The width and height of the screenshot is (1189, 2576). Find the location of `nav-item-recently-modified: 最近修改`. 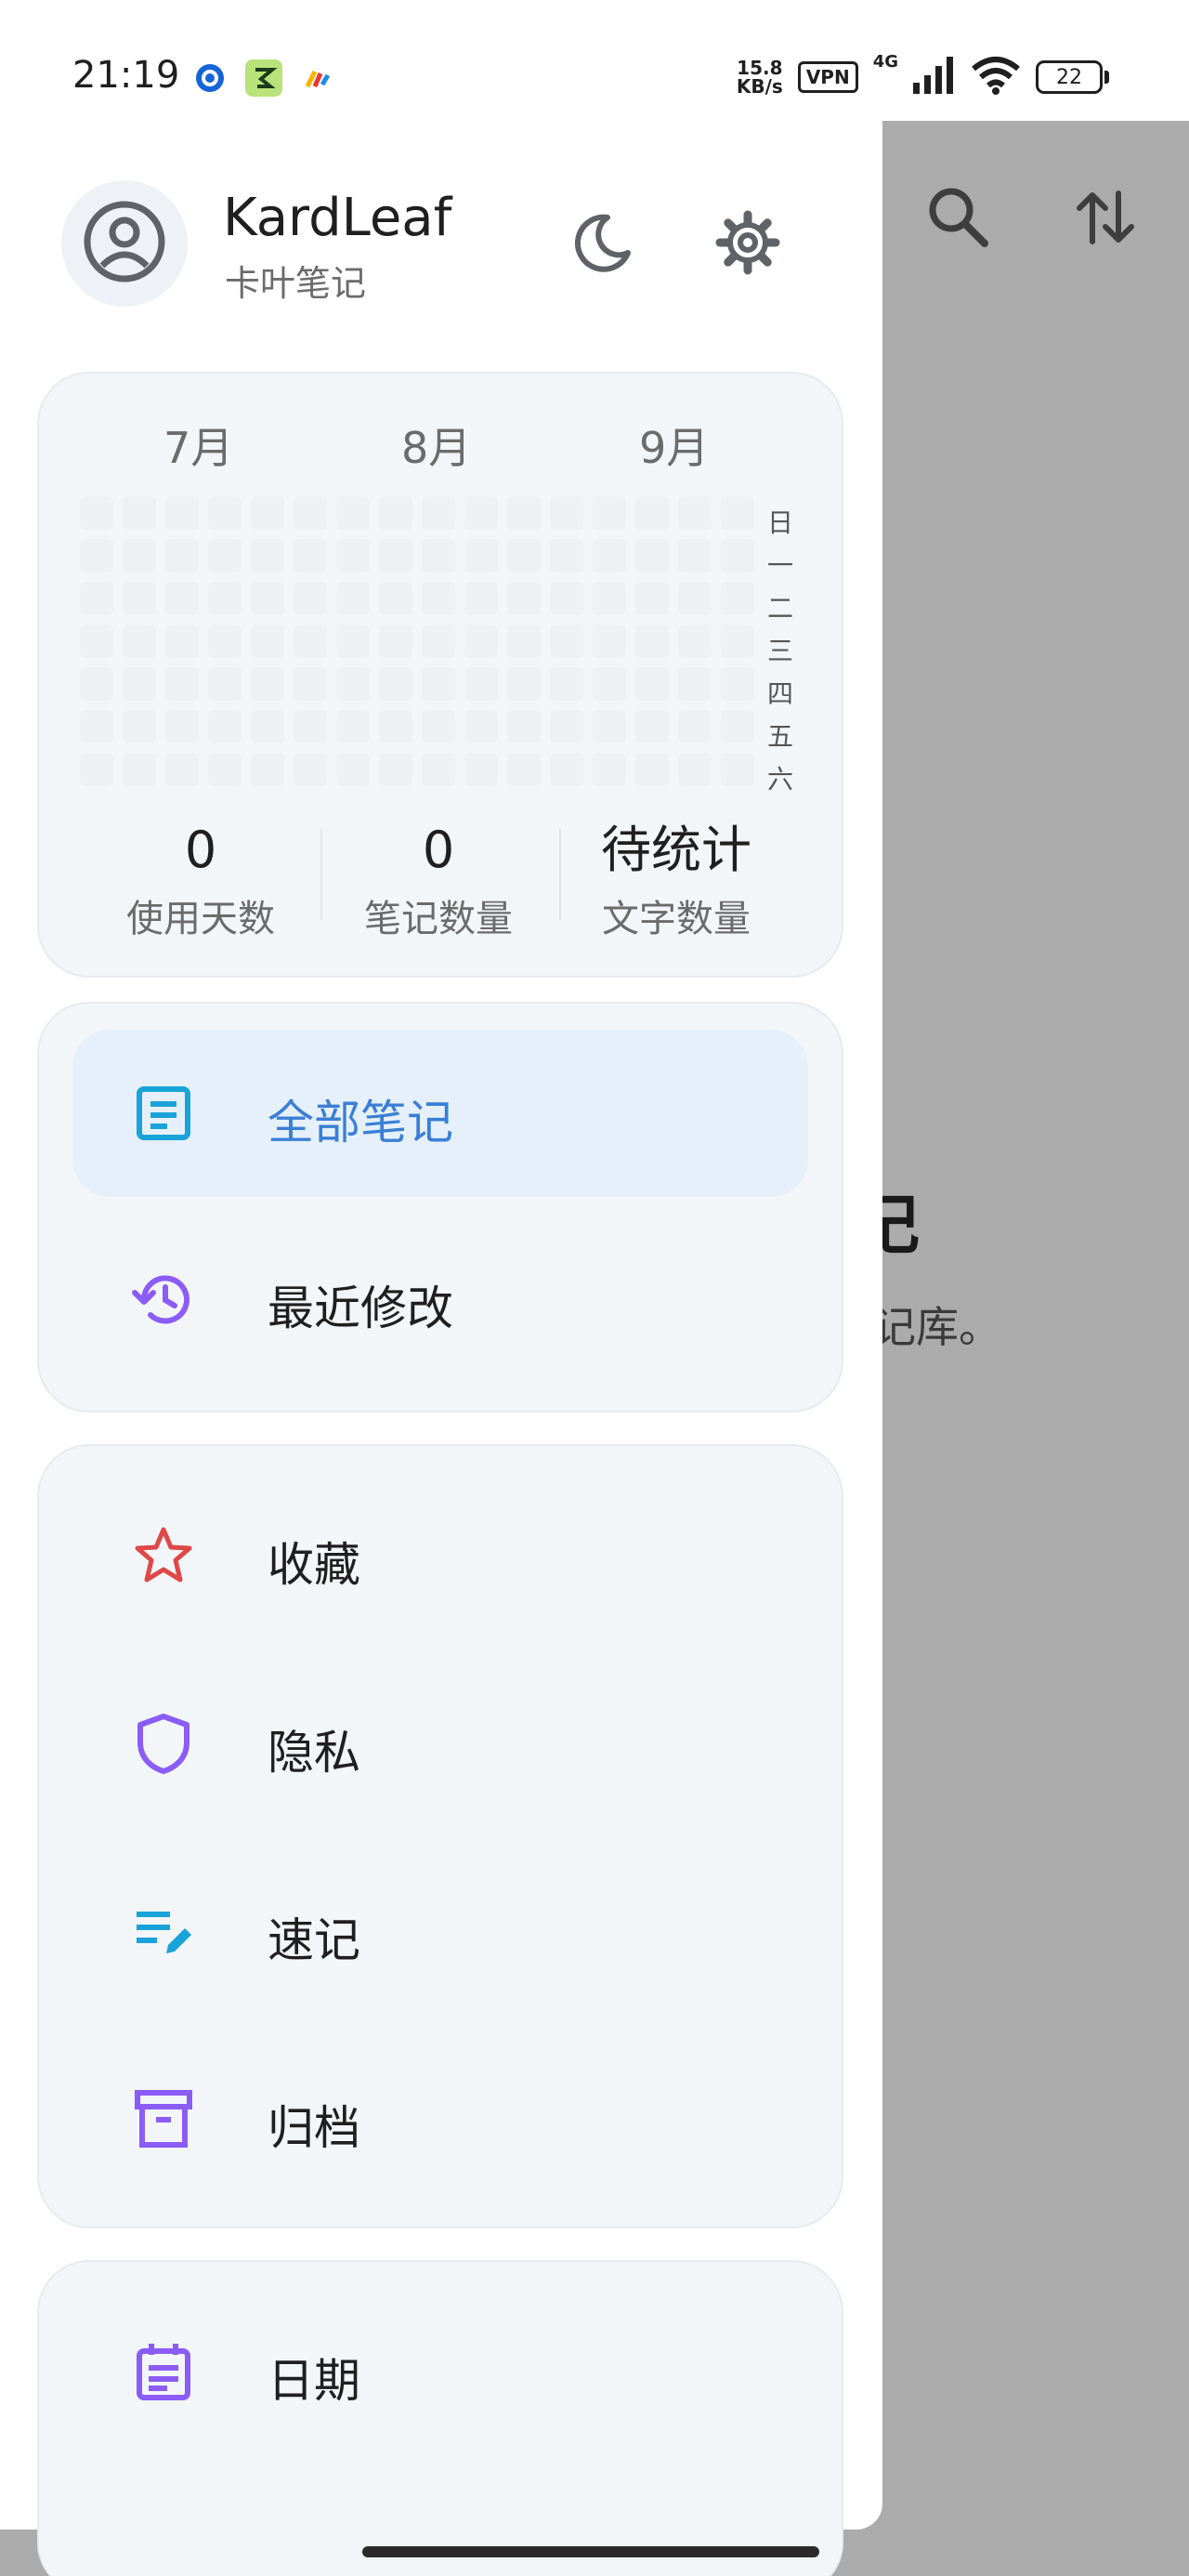

nav-item-recently-modified: 最近修改 is located at coordinates (440, 1299).